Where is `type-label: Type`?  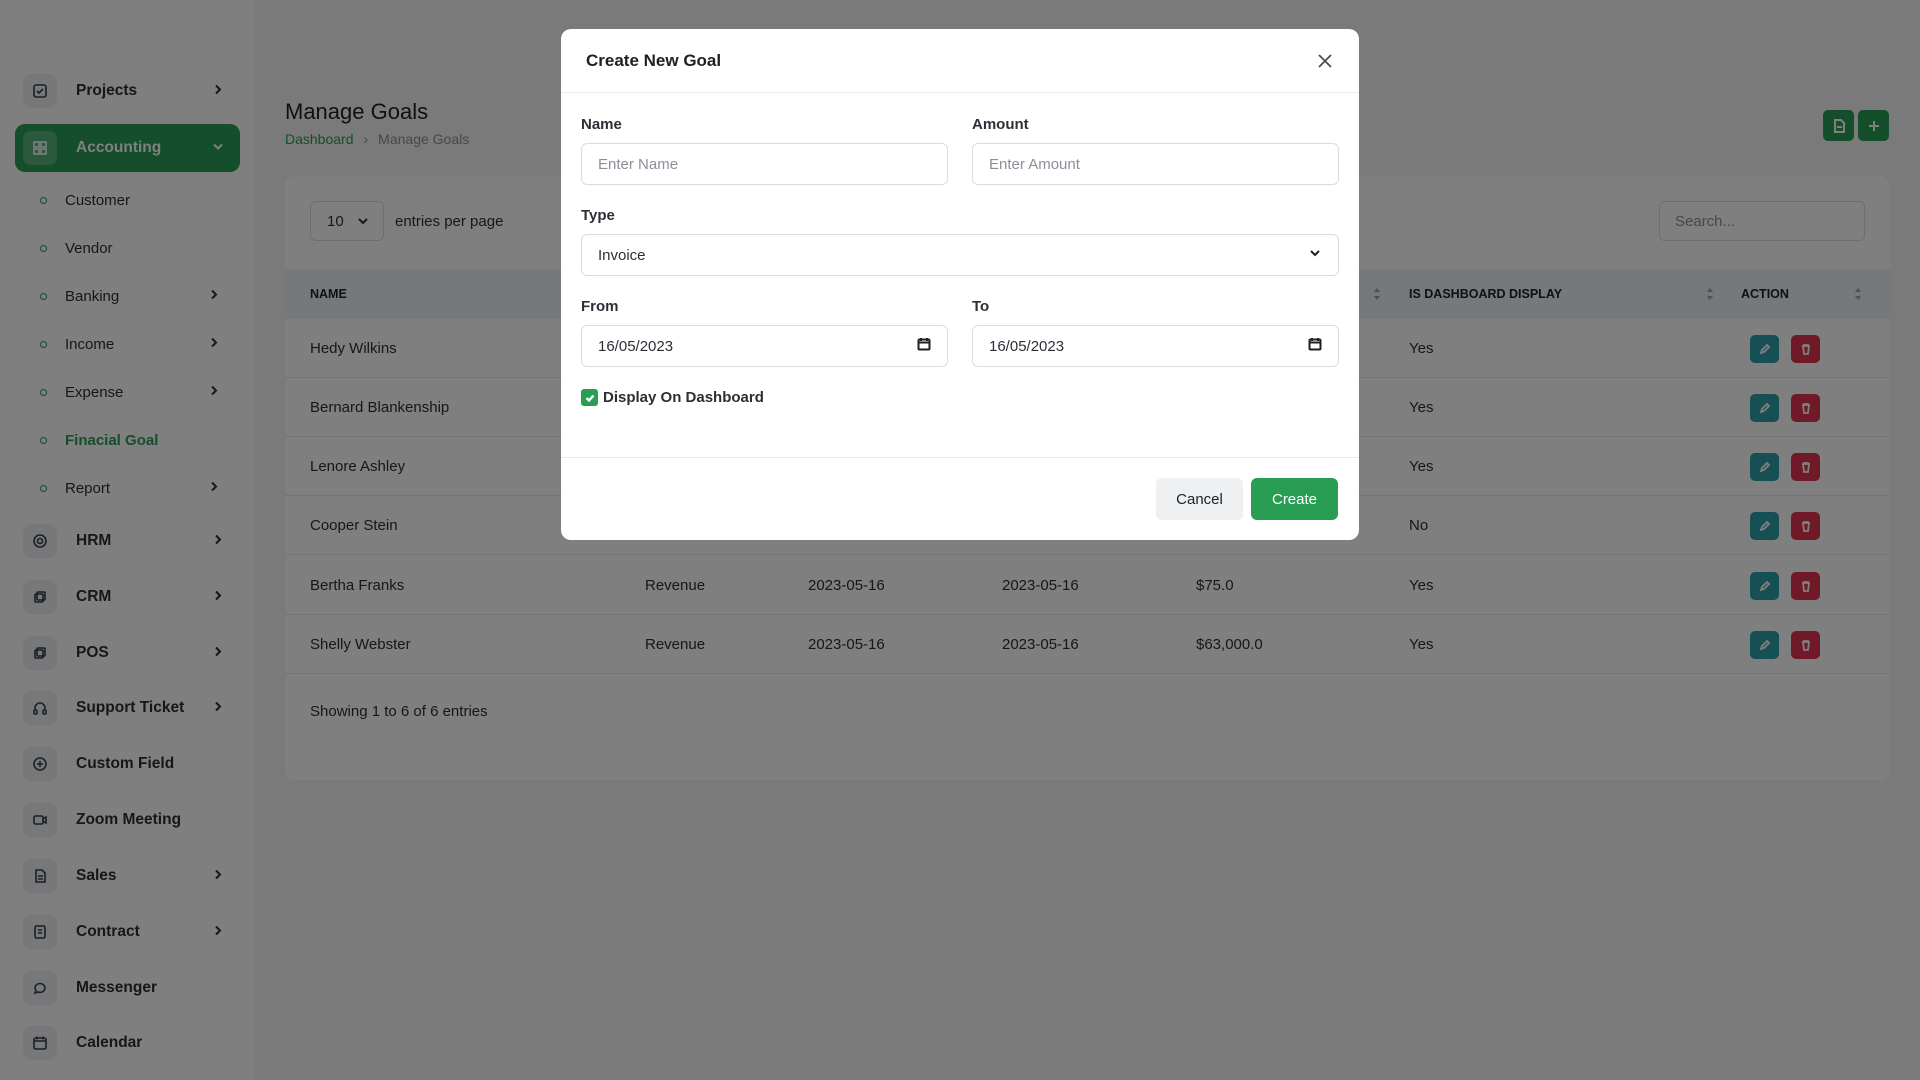 type-label: Type is located at coordinates (598, 215).